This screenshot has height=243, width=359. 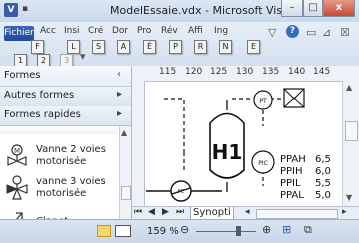 I want to click on window-title: ModelEssaie.vdx - Microsoft Visio, so click(x=201, y=10).